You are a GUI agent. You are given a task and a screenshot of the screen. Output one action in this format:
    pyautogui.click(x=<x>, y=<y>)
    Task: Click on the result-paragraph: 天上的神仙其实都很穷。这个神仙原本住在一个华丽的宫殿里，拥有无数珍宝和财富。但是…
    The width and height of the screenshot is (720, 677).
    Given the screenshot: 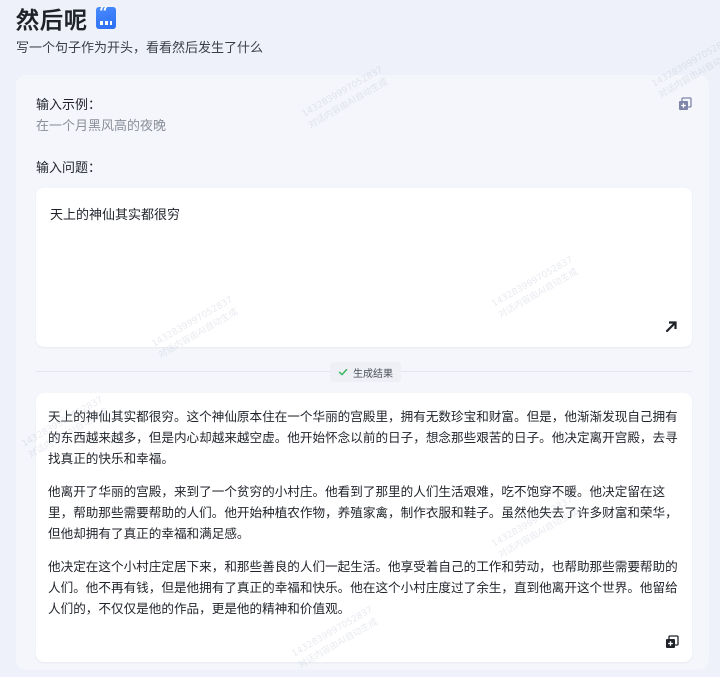 What is the action you would take?
    pyautogui.click(x=363, y=437)
    